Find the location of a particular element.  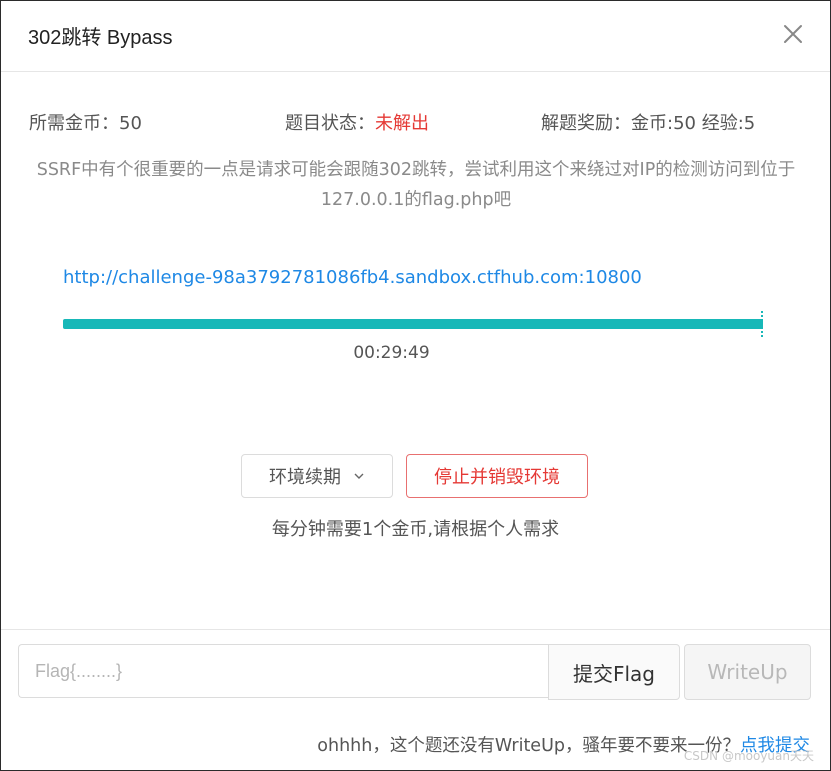

renew-dropdown-button: 环境续期 is located at coordinates (317, 476).